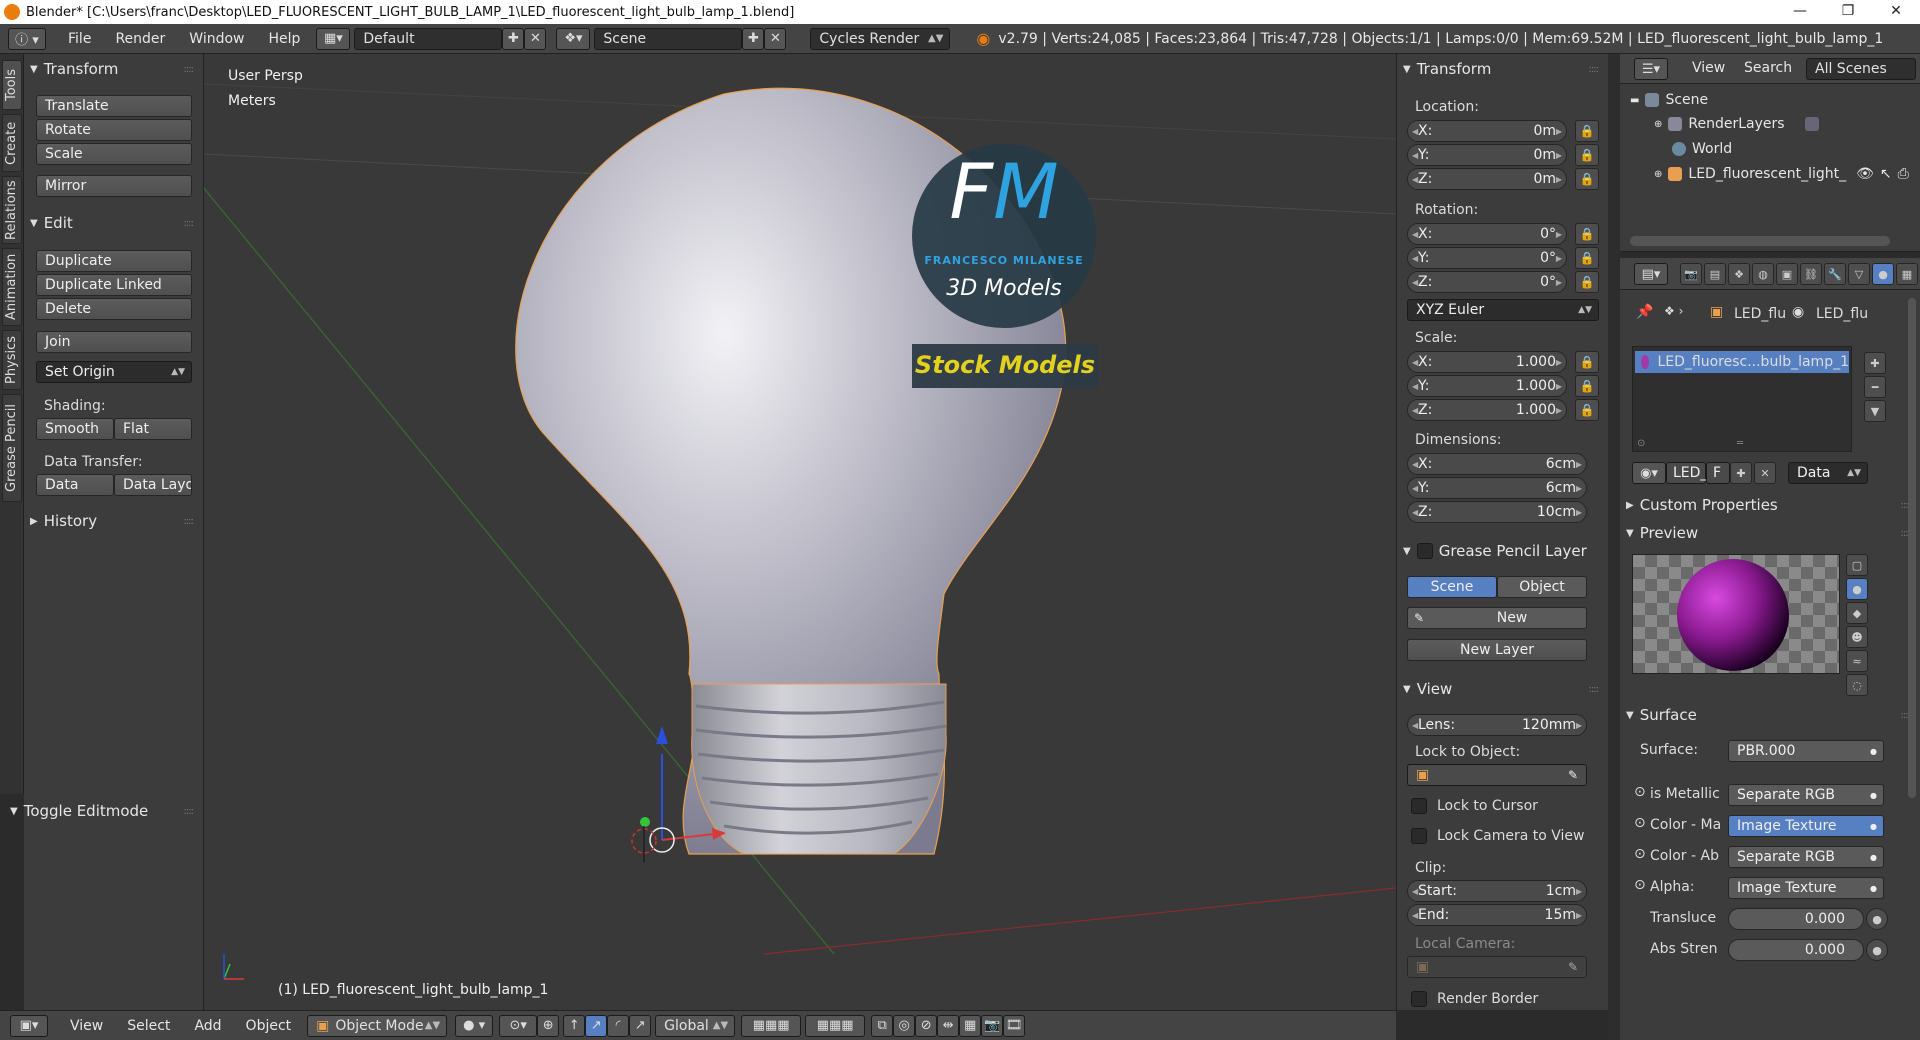  What do you see at coordinates (1770, 715) in the screenshot?
I see `surface-panel-header: ▼ Surface::::` at bounding box center [1770, 715].